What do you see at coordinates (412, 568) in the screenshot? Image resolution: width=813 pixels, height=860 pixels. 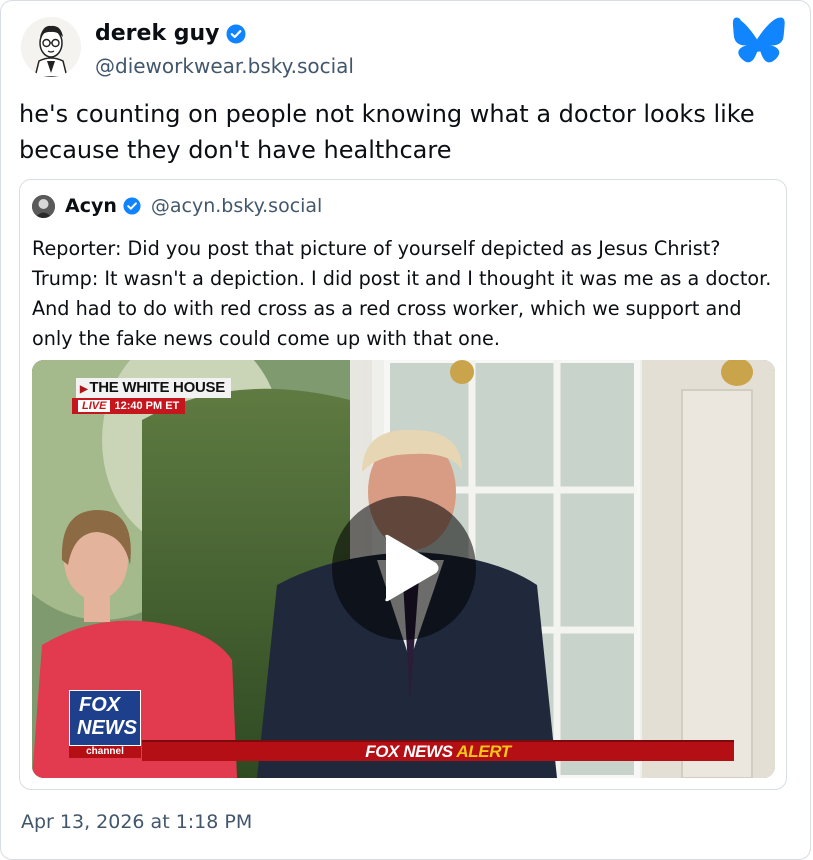 I see `play-icon` at bounding box center [412, 568].